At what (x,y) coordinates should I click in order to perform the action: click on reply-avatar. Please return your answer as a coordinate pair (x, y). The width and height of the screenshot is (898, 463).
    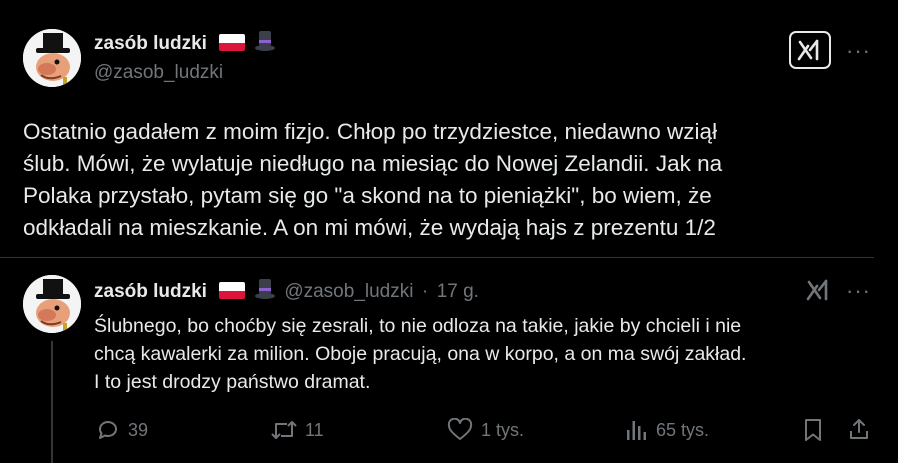
    Looking at the image, I should click on (52, 304).